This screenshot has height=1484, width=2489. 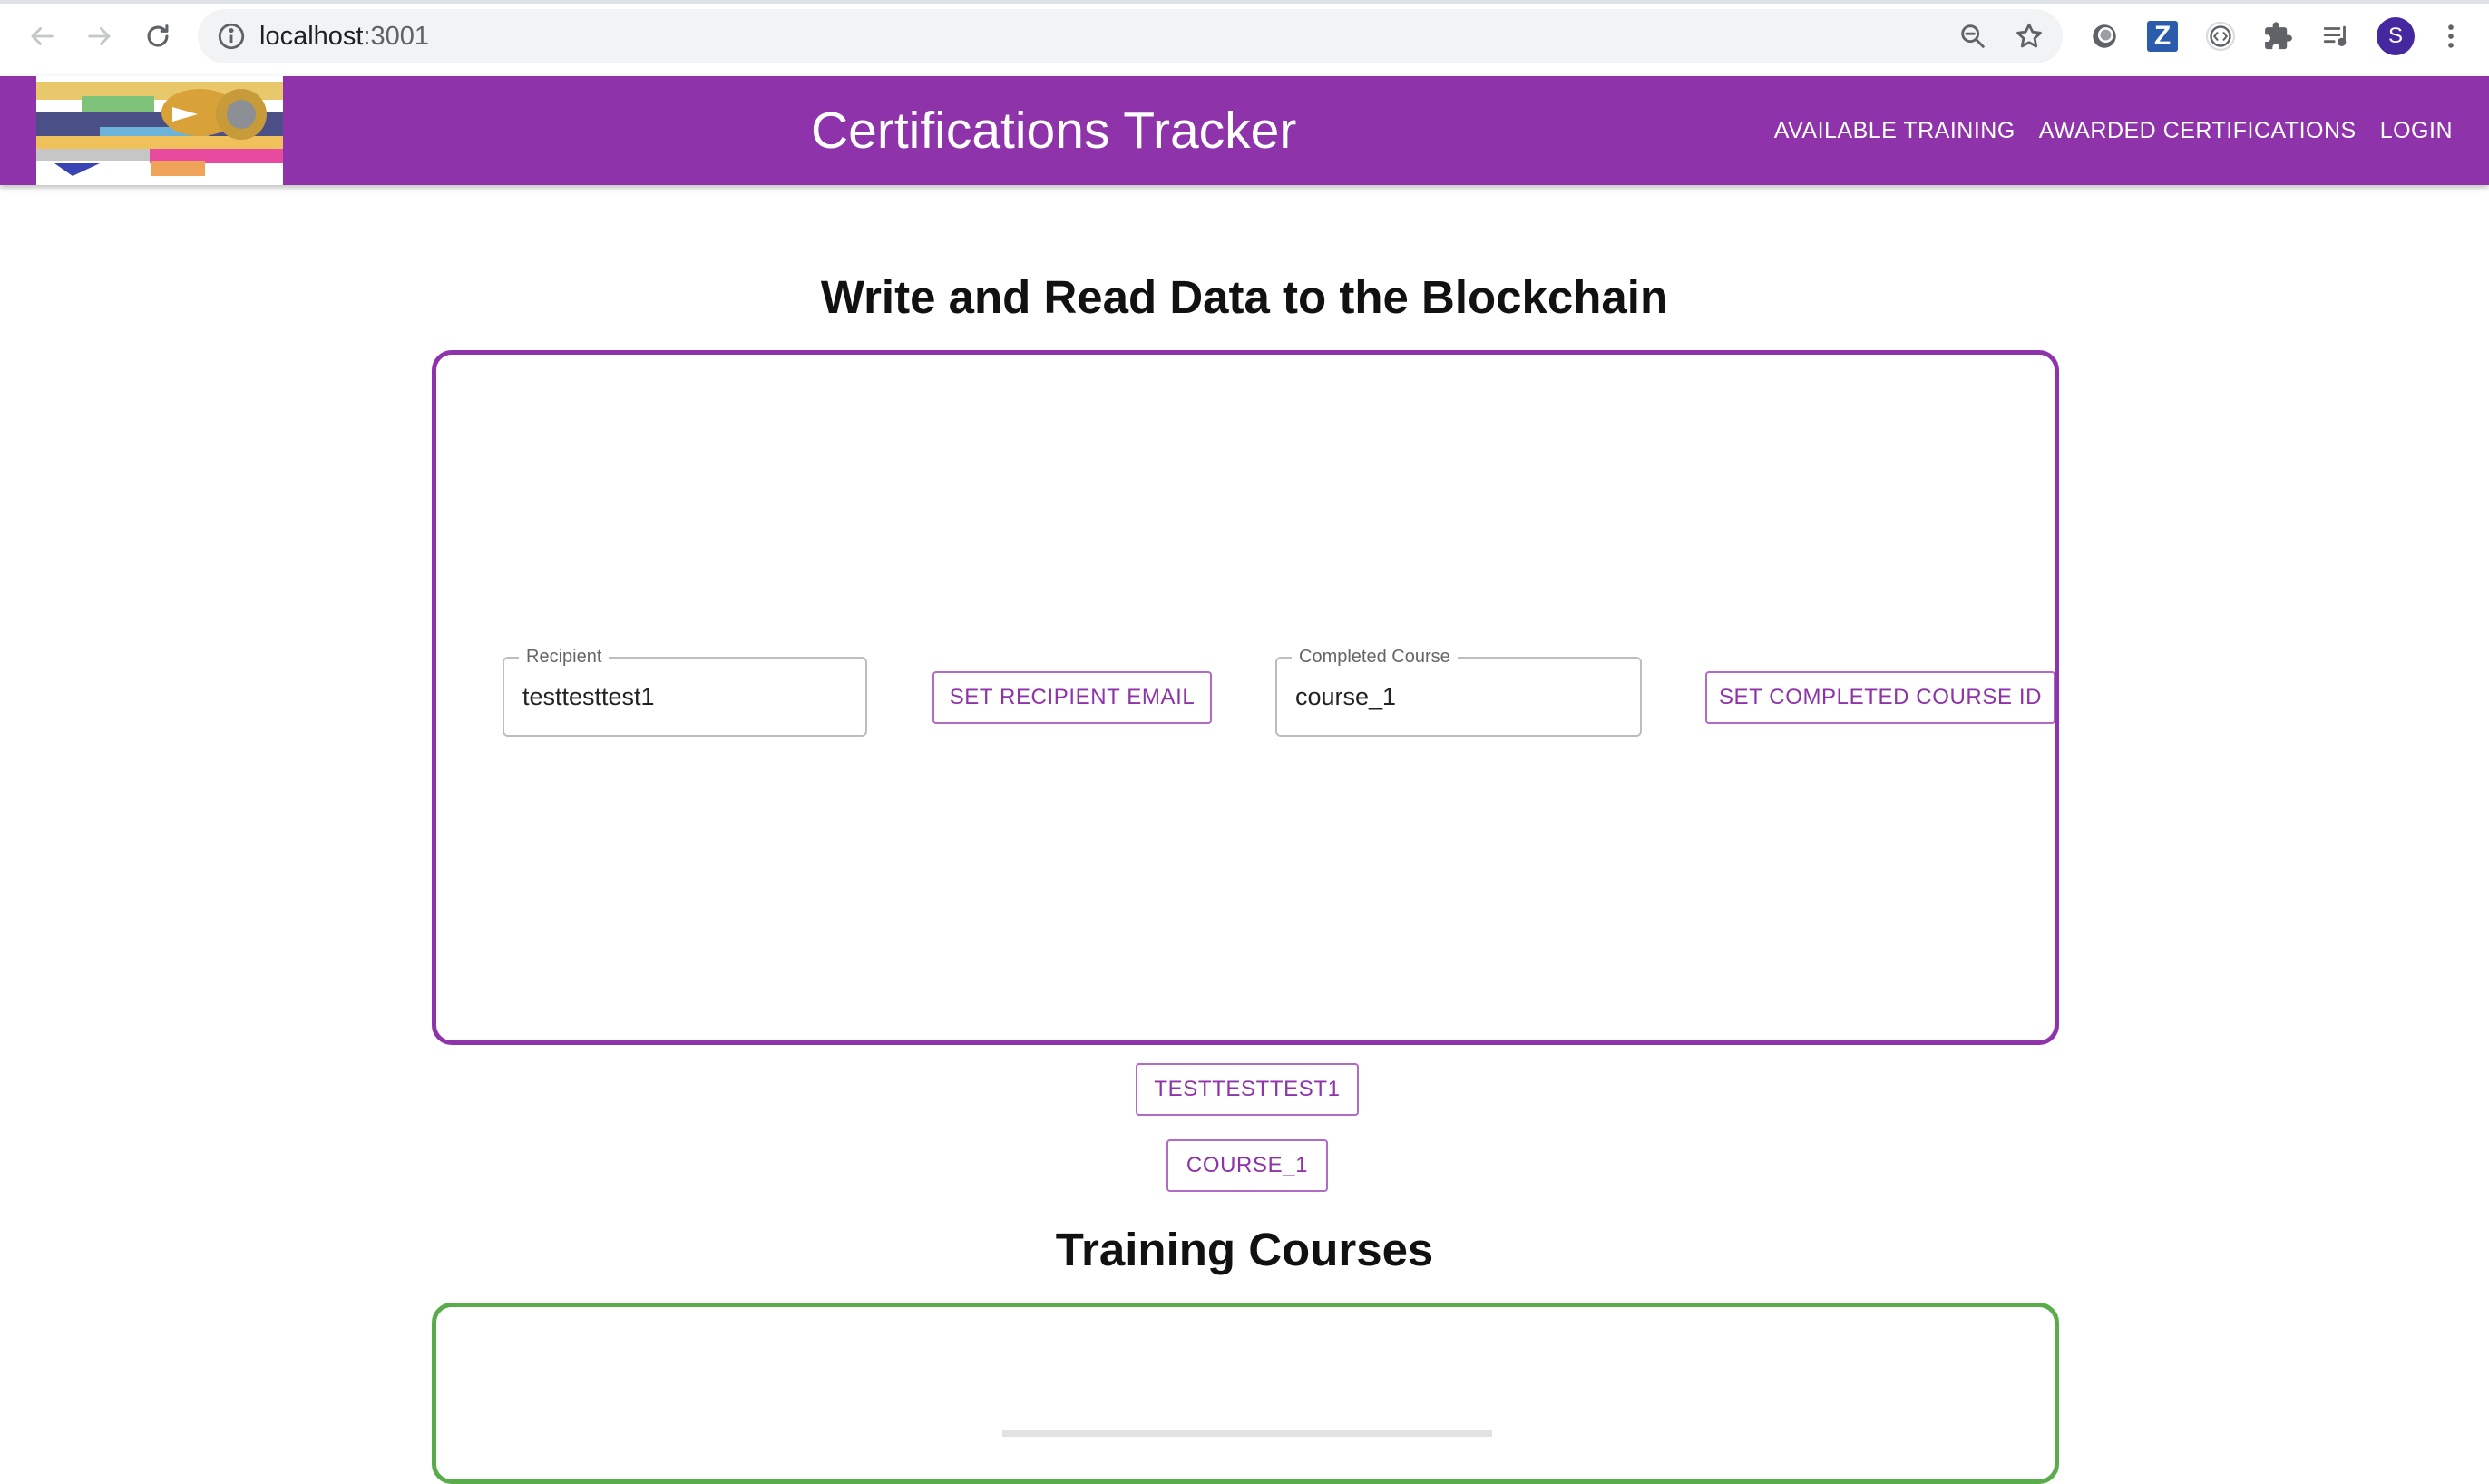 I want to click on training-courses-heading: Training Courses, so click(x=1244, y=1250).